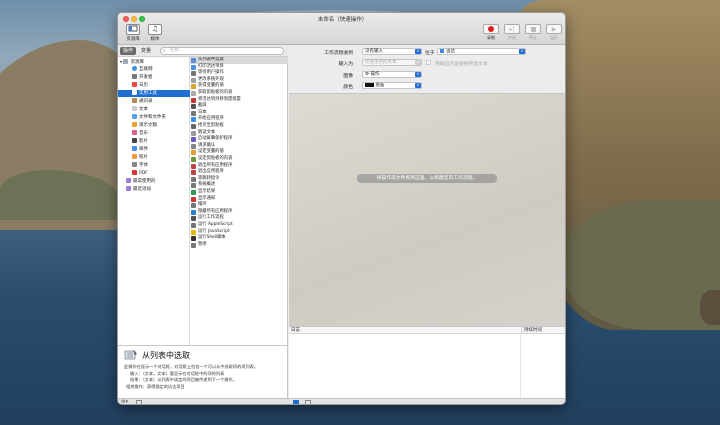 This screenshot has height=425, width=720. Describe the element at coordinates (124, 401) in the screenshot. I see `gear-icon: ⚙▾` at that location.